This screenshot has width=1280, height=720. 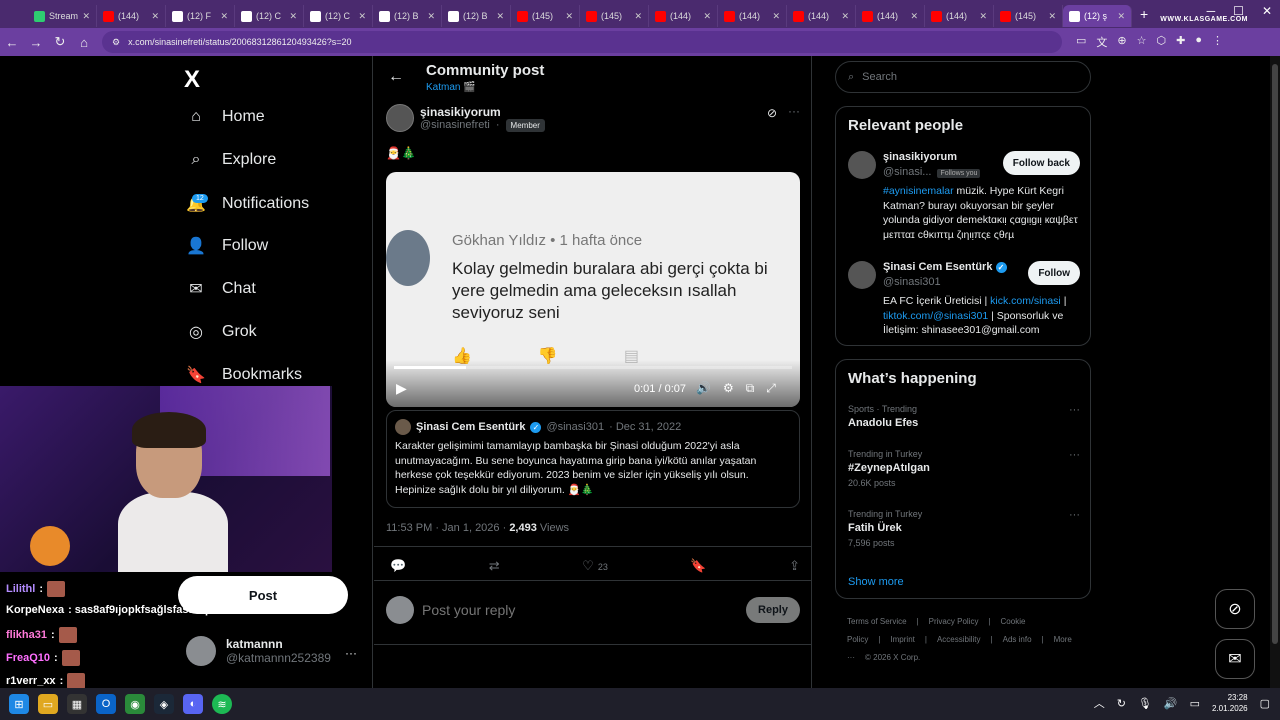 I want to click on scrollbar, so click(x=1275, y=372).